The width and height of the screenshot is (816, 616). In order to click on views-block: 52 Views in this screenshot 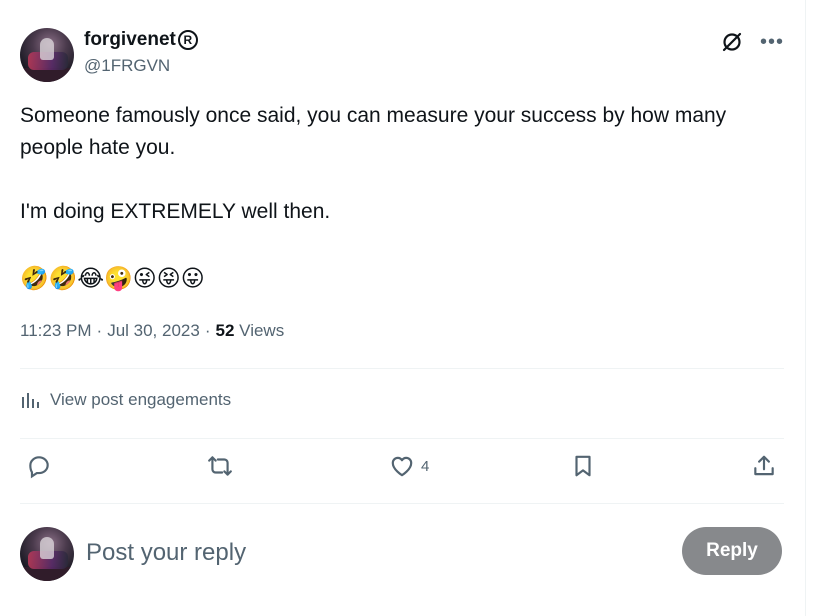, I will do `click(250, 331)`.